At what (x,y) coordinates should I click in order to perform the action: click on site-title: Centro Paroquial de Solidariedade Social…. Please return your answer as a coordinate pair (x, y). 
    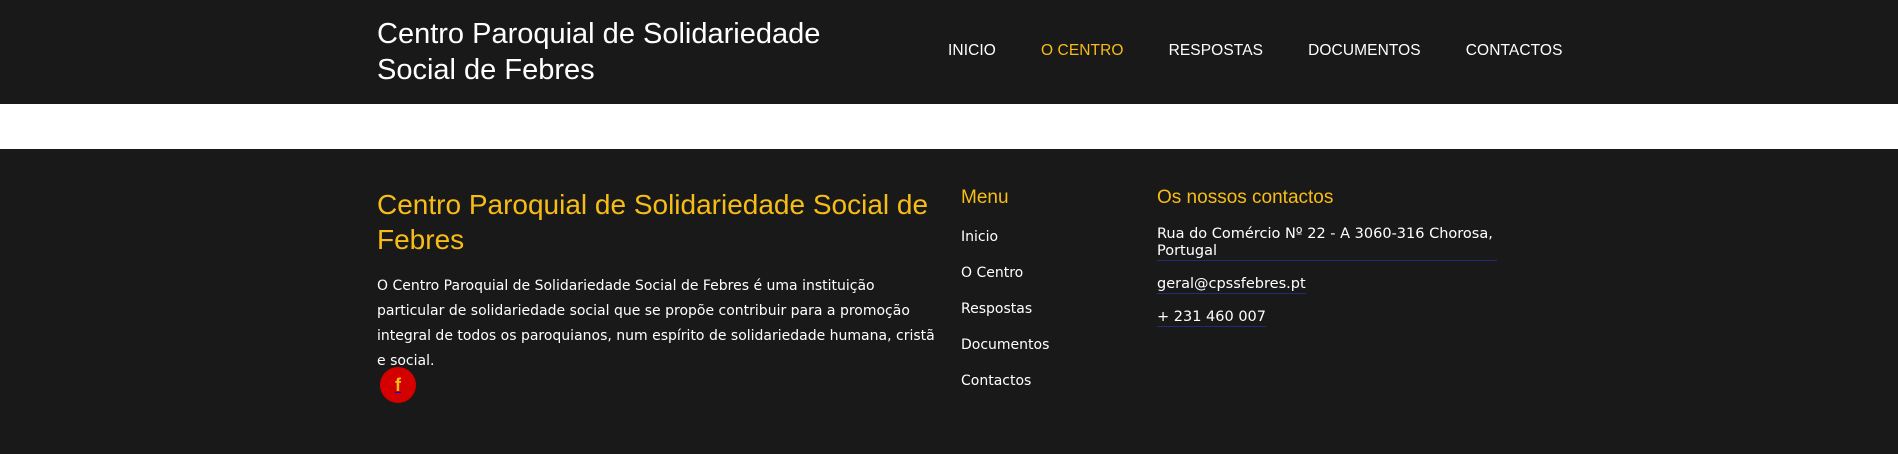
    Looking at the image, I should click on (637, 52).